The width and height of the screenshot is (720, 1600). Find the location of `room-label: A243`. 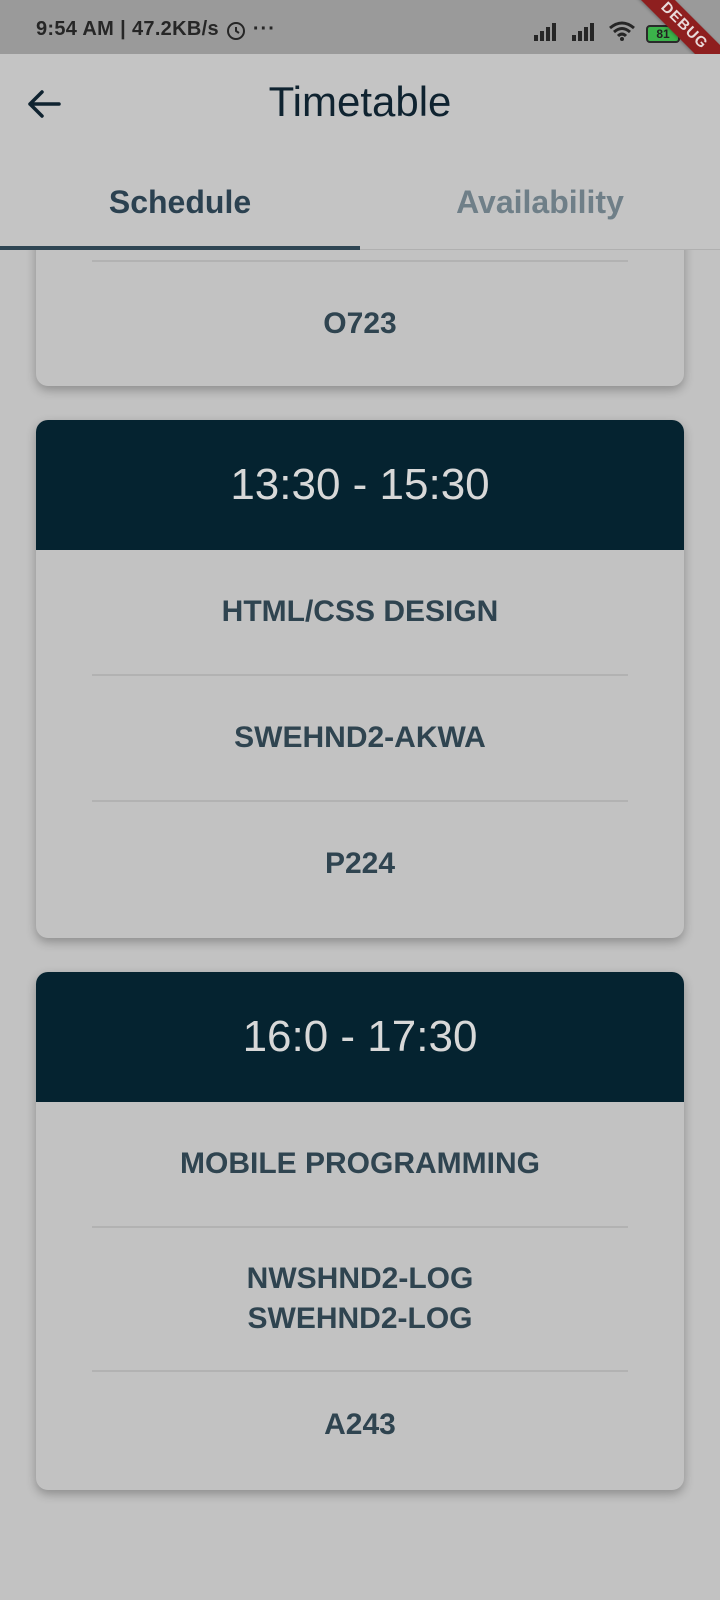

room-label: A243 is located at coordinates (360, 1424).